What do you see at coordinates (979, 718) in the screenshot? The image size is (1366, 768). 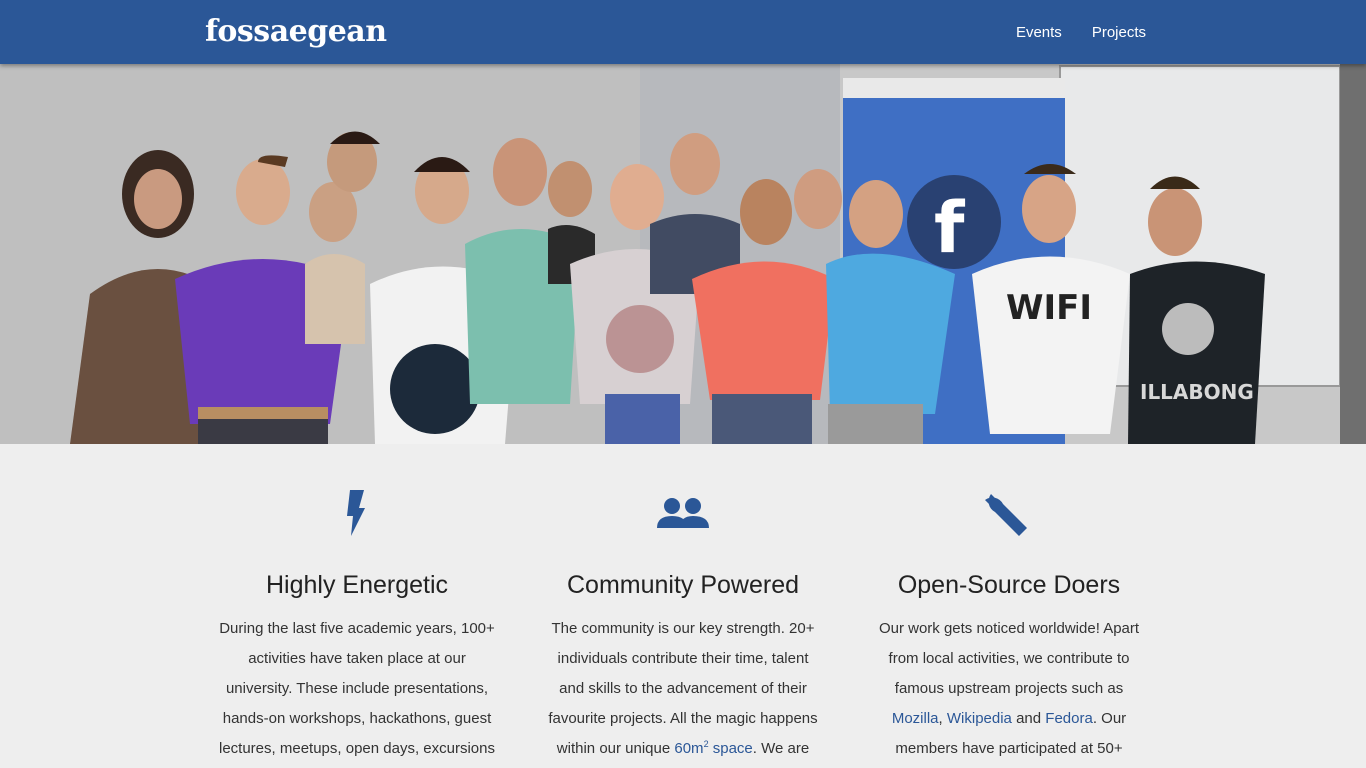 I see `link-wikipedia: Wikipedia` at bounding box center [979, 718].